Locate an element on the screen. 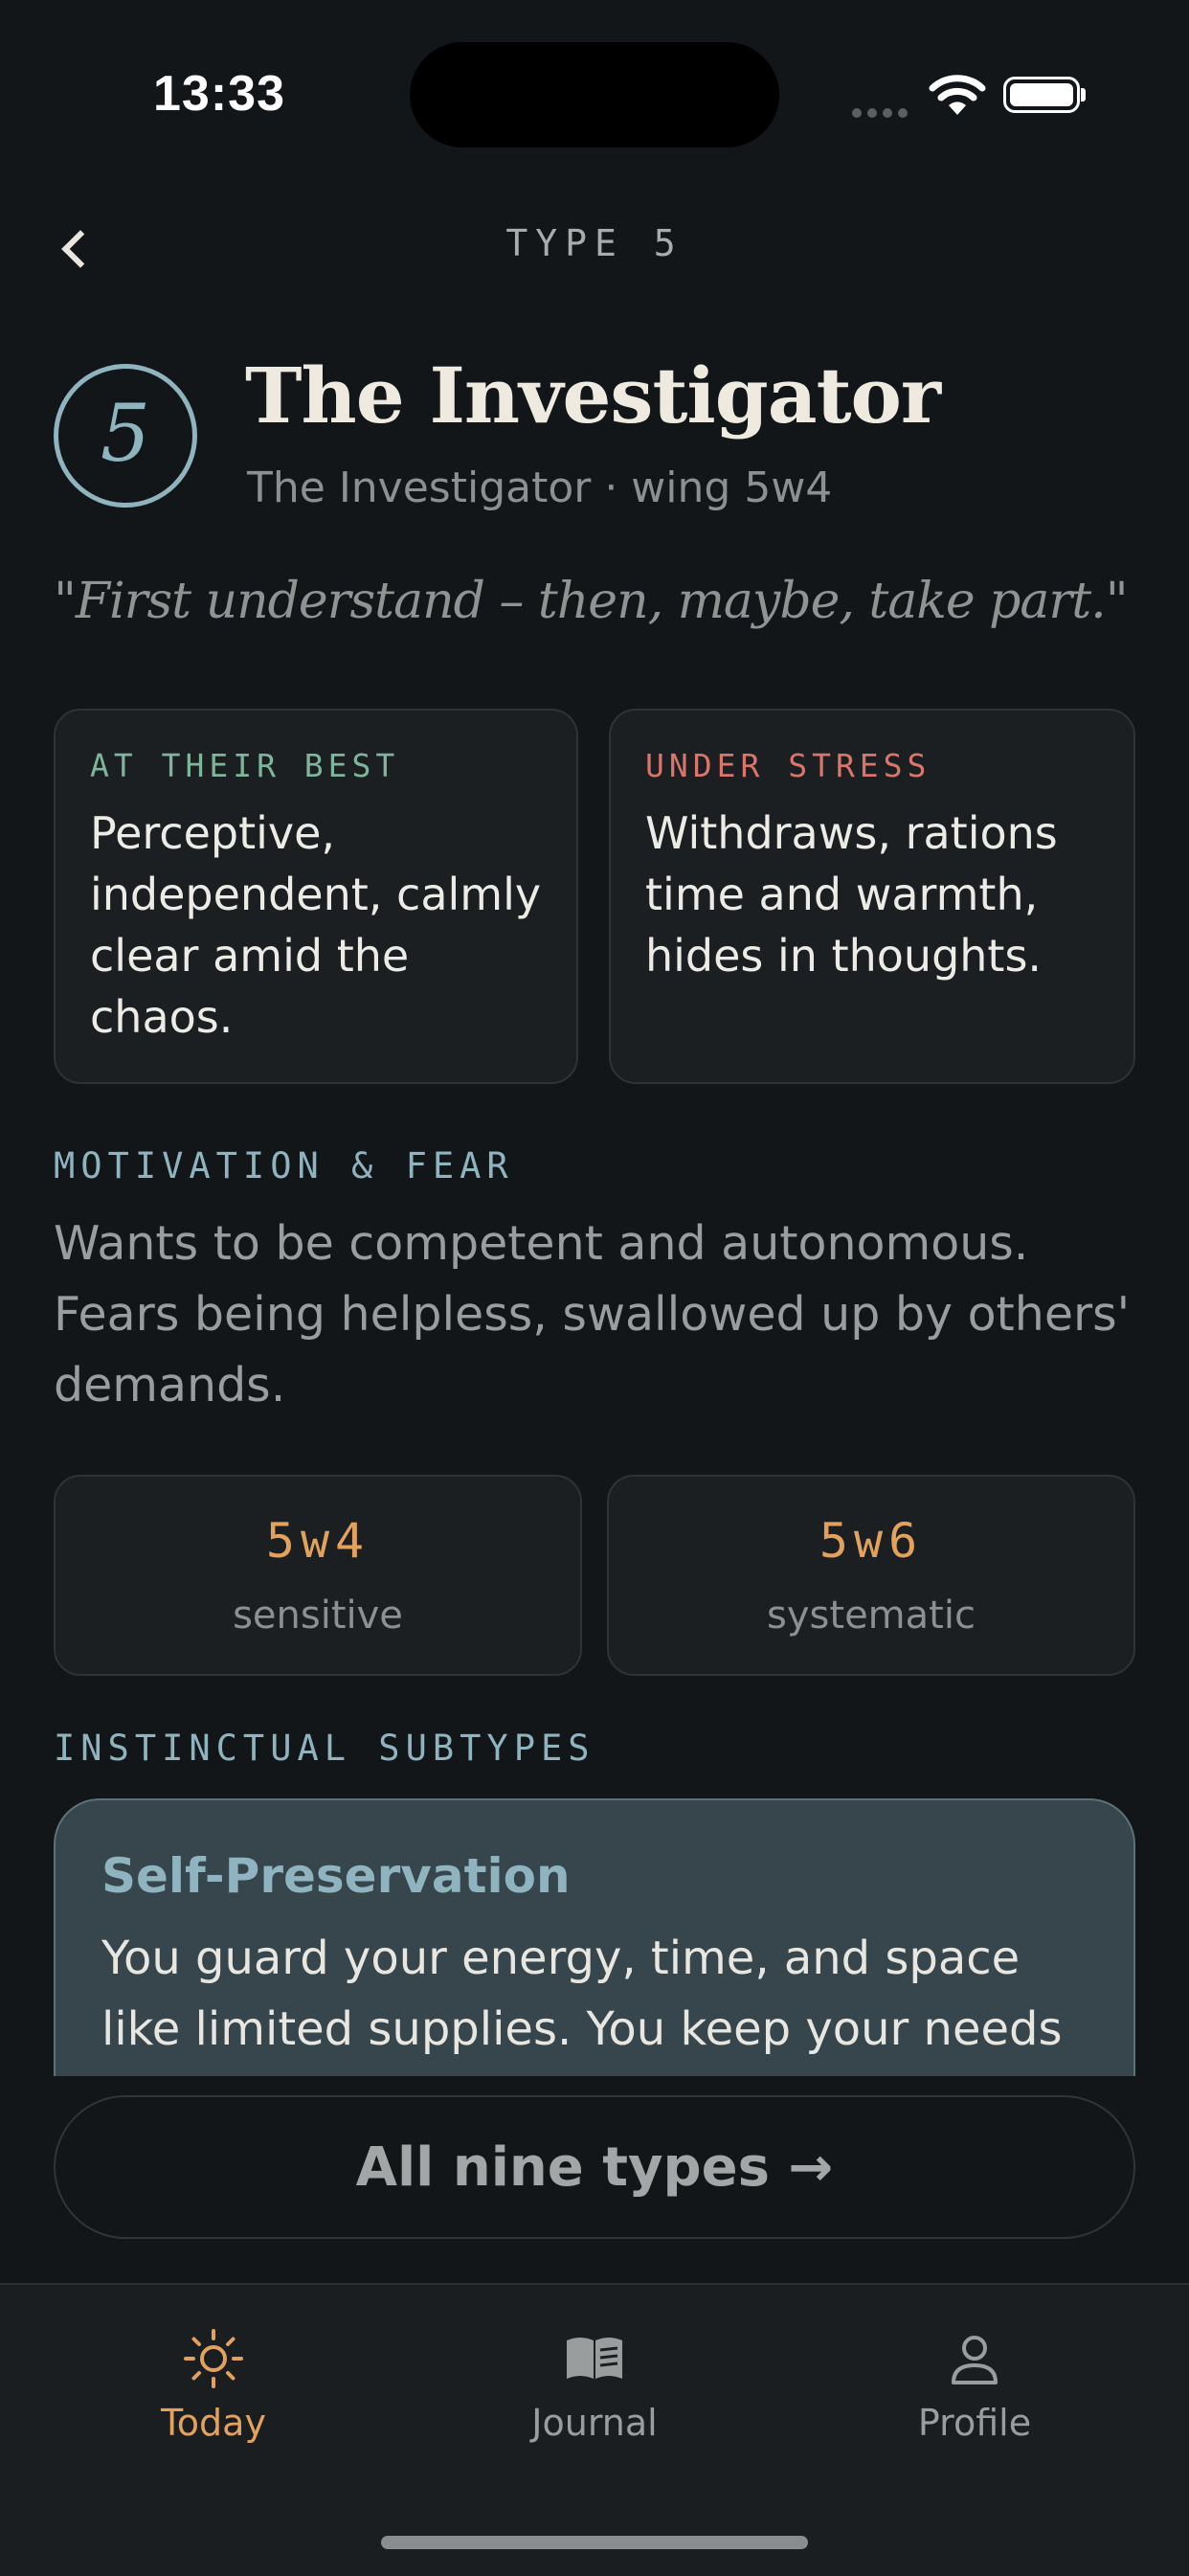 This screenshot has width=1189, height=2576. tab-bar: Today Journal Profile is located at coordinates (594, 2429).